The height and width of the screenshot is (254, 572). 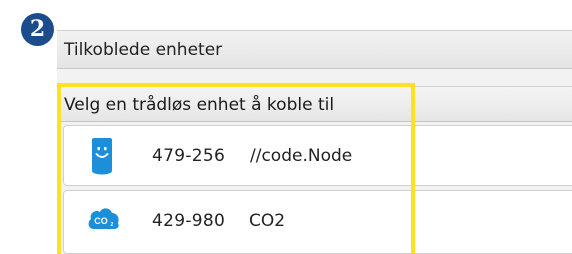 What do you see at coordinates (189, 221) in the screenshot?
I see `device-id: 429-980` at bounding box center [189, 221].